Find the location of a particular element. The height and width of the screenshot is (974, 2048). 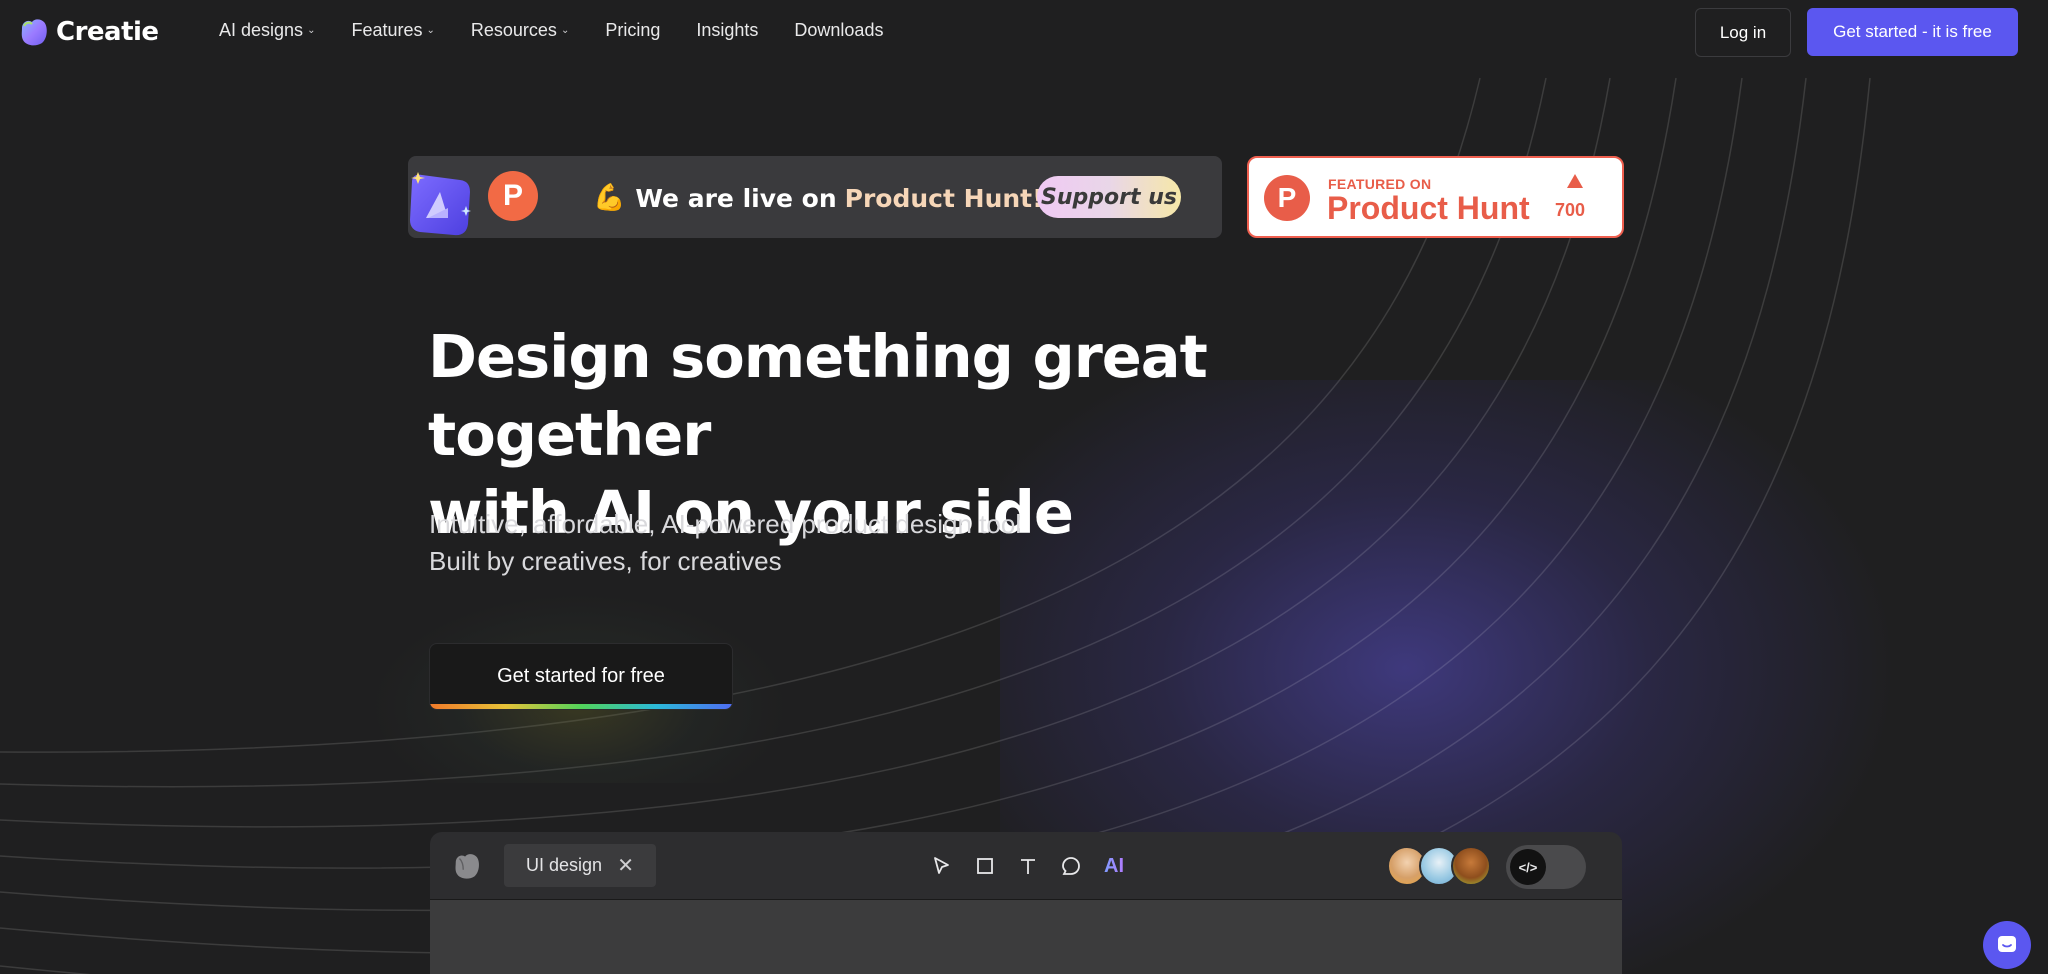

login-button: Log in is located at coordinates (1743, 32).